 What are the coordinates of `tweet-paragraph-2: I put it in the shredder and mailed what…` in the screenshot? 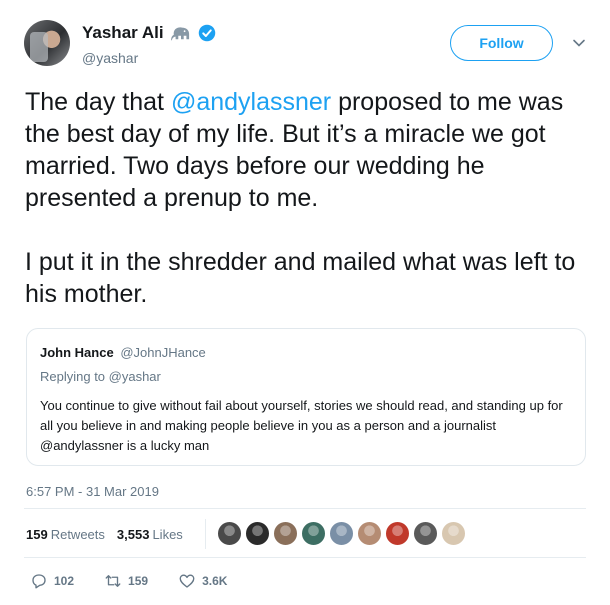 It's located at (300, 278).